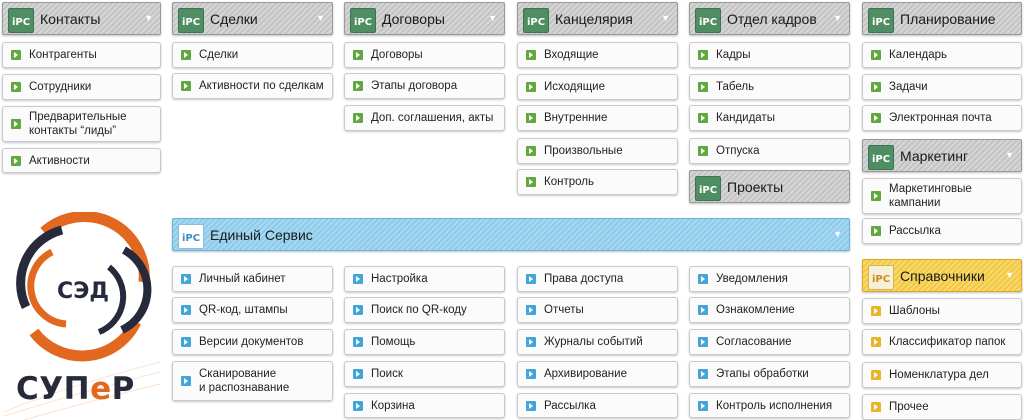 The height and width of the screenshot is (420, 1024). I want to click on brand-name-part2: Р, so click(123, 389).